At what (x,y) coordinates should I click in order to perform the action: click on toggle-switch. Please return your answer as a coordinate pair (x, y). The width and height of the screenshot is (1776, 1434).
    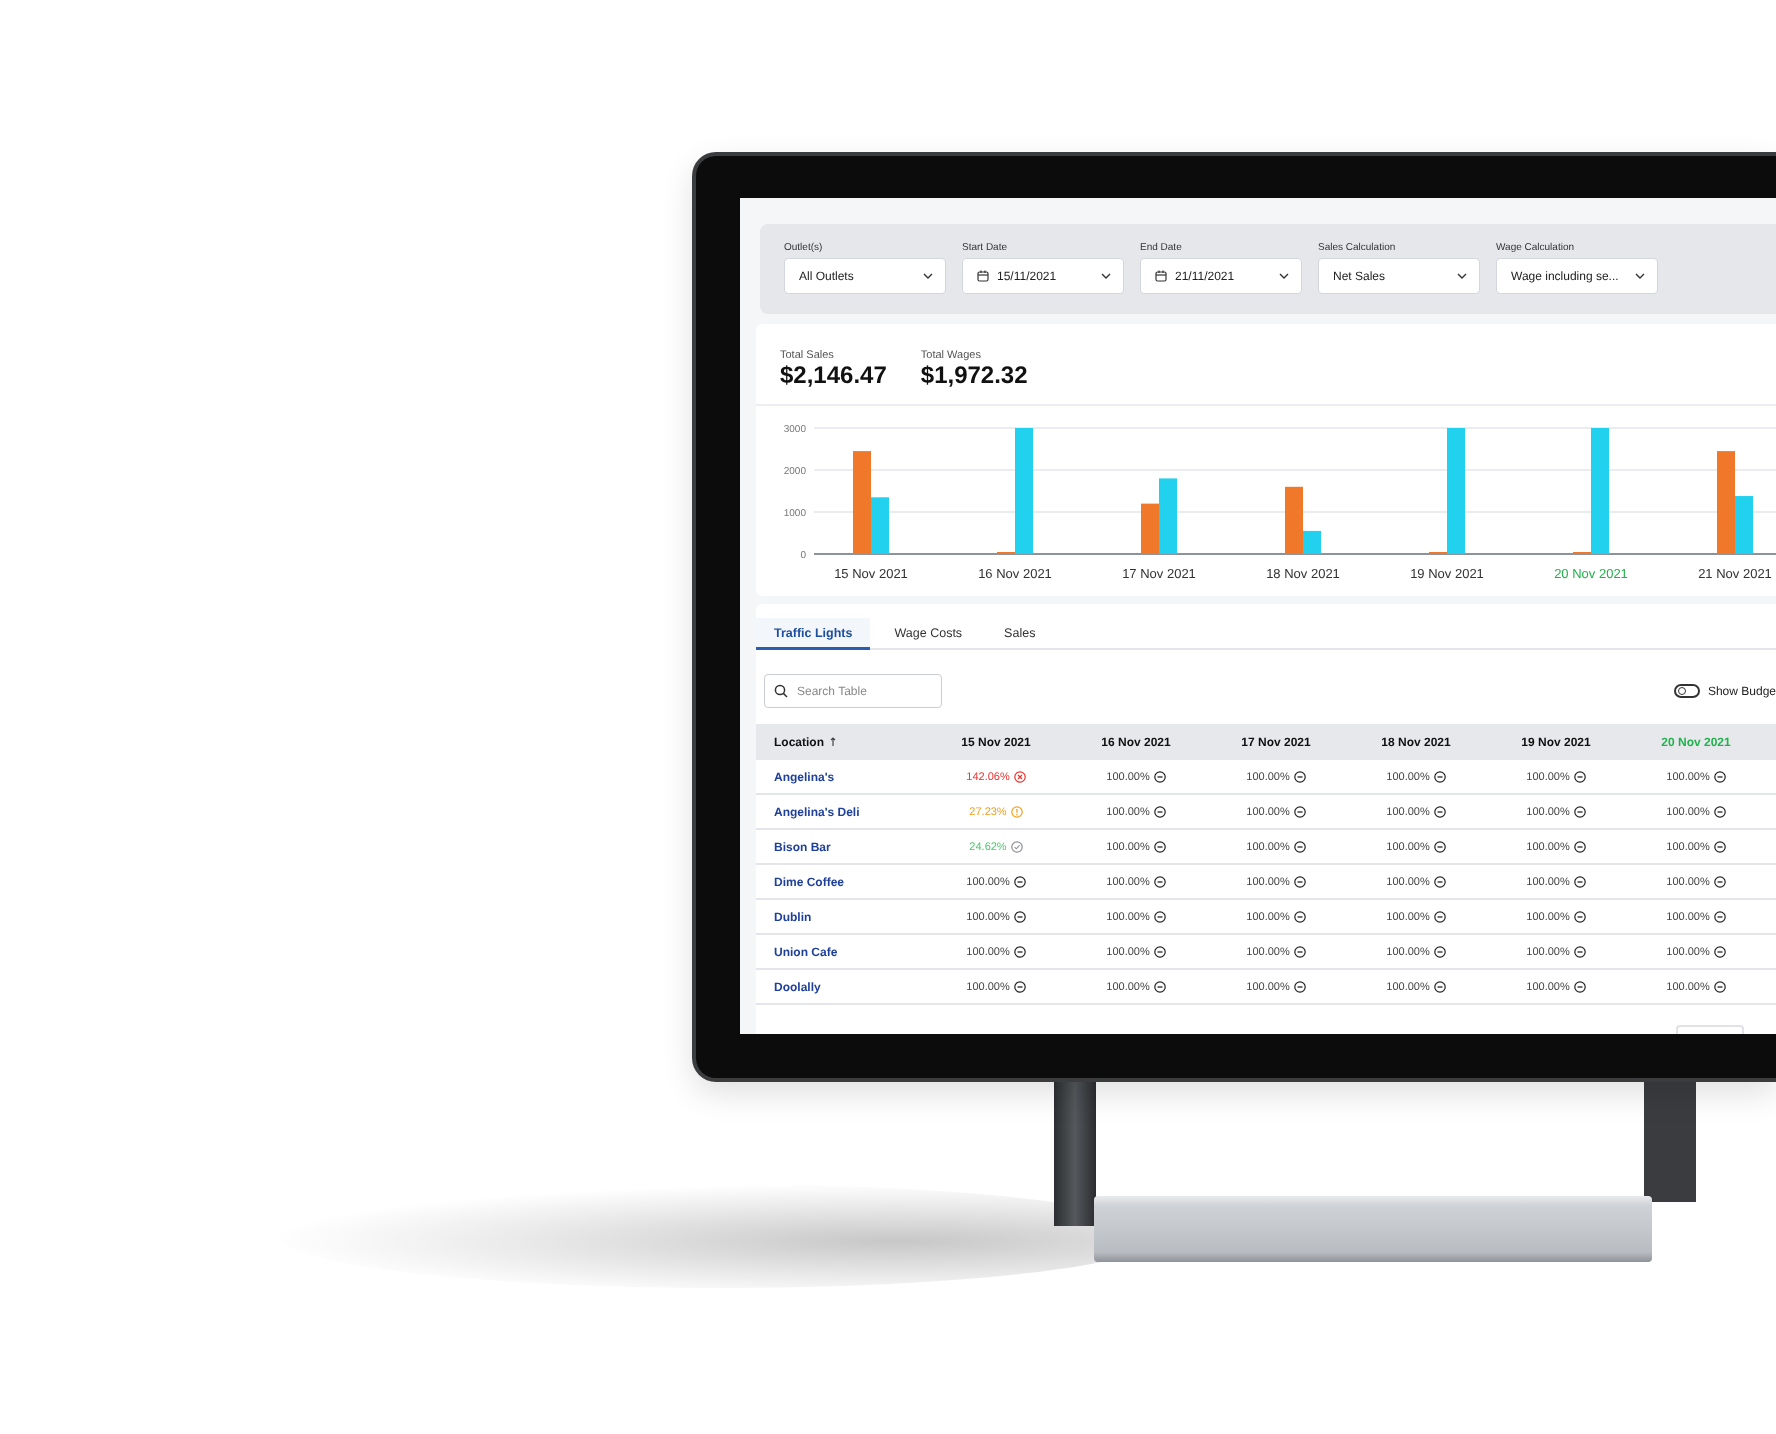
    Looking at the image, I should click on (1686, 691).